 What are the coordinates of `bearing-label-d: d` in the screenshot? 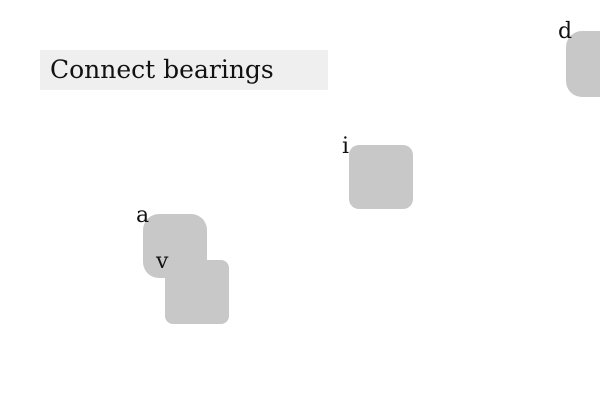 It's located at (565, 31).